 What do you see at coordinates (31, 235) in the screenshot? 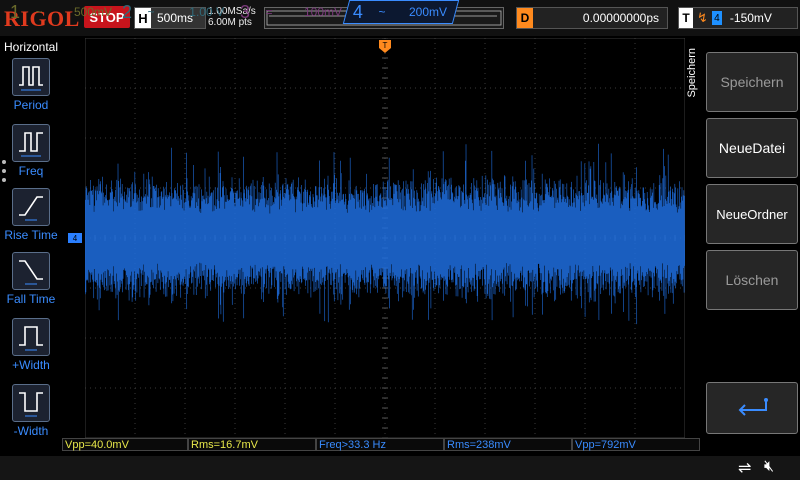
I see `measure-label: Rise Time` at bounding box center [31, 235].